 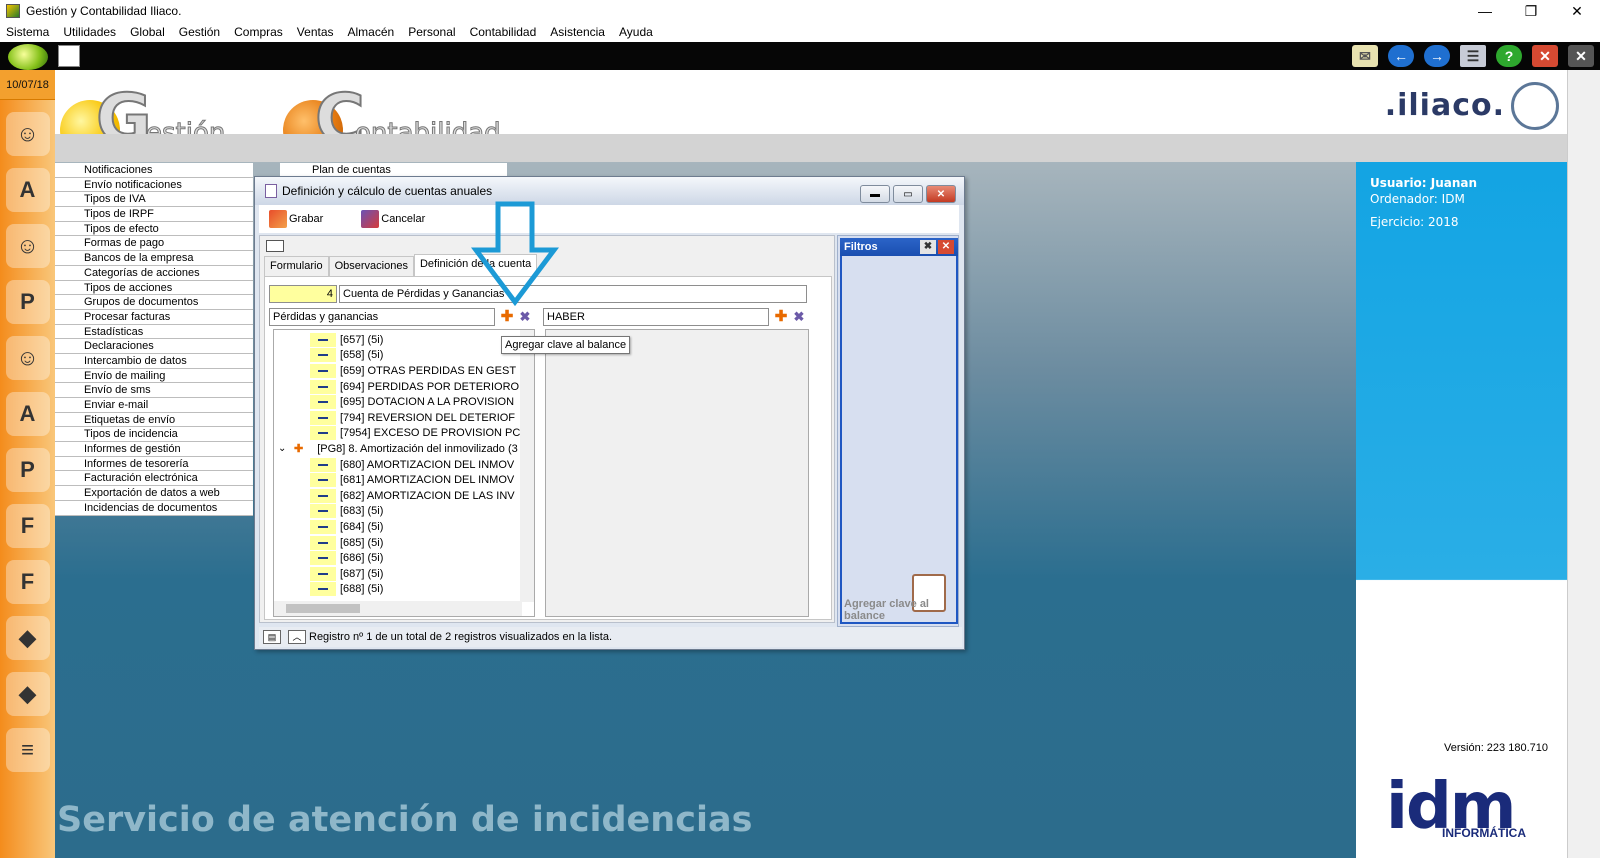 What do you see at coordinates (27, 638) in the screenshot?
I see `purchases-bag-icon: ◆` at bounding box center [27, 638].